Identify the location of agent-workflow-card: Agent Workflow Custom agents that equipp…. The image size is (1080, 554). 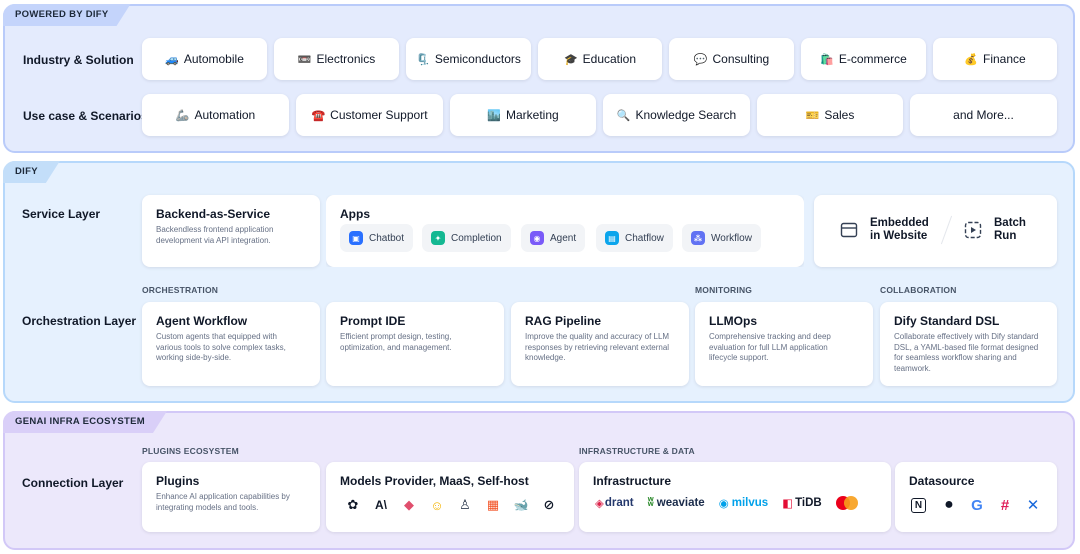
(231, 344).